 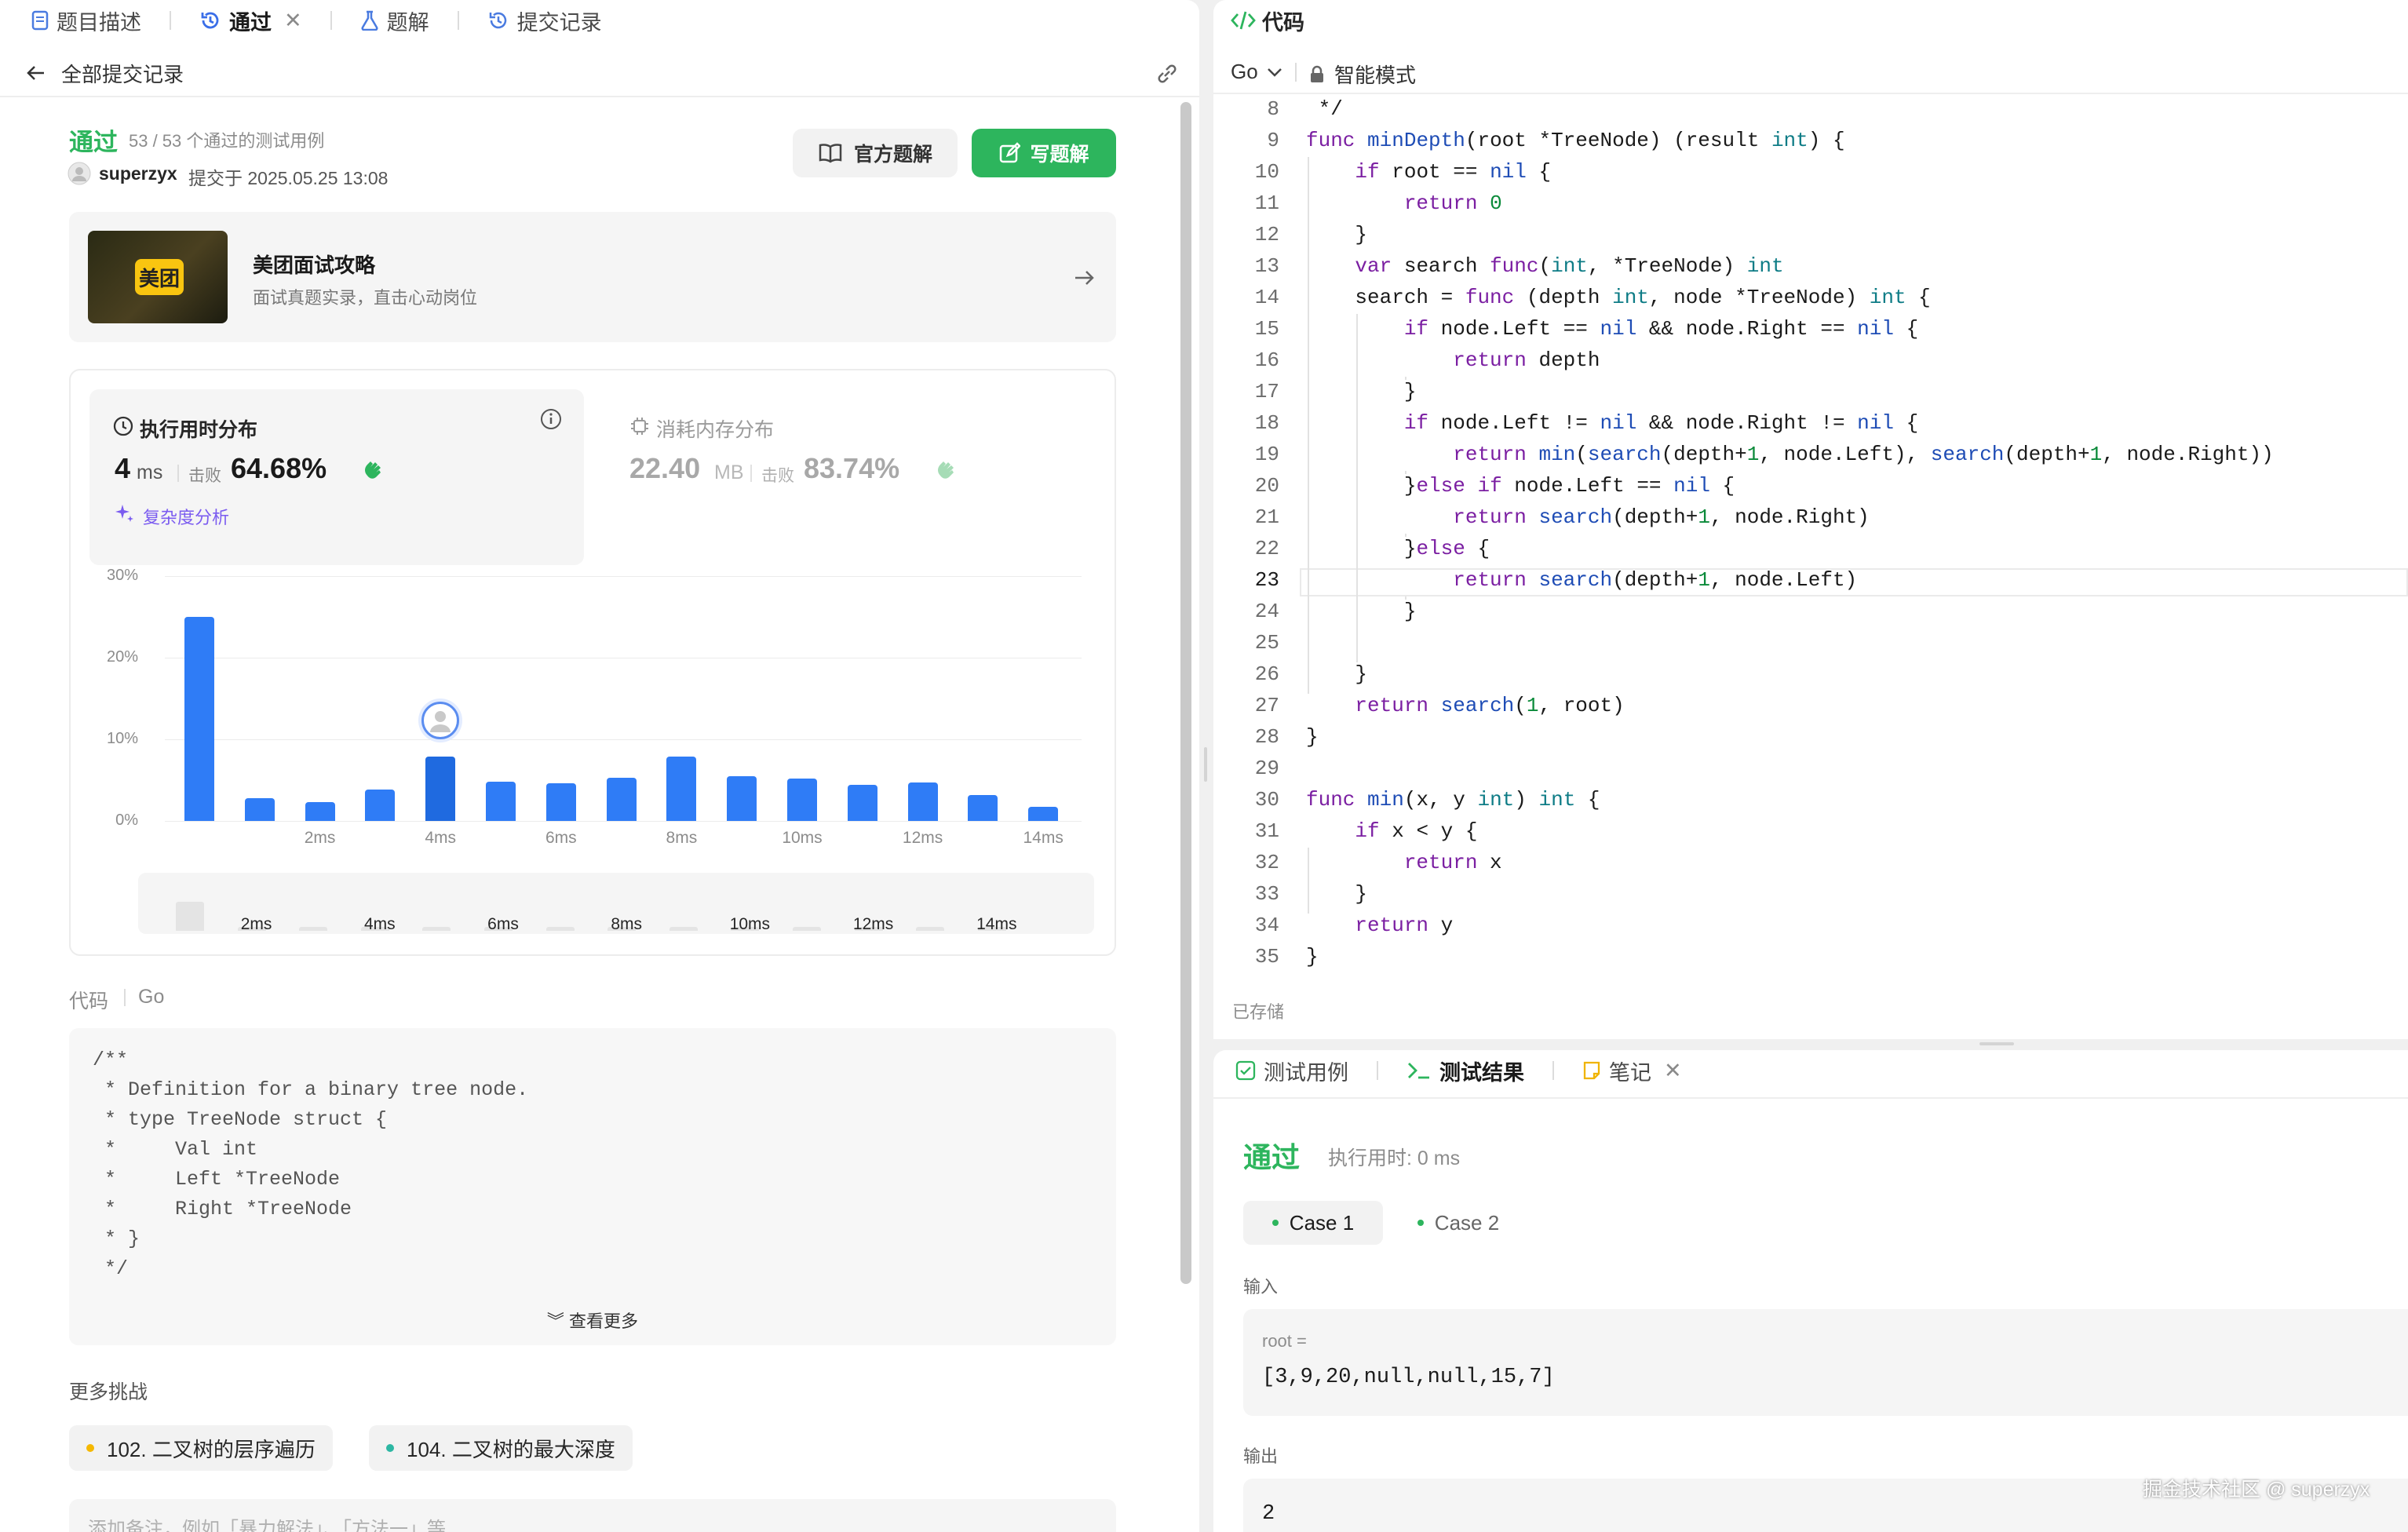 I want to click on code-line: }, so click(x=1362, y=391).